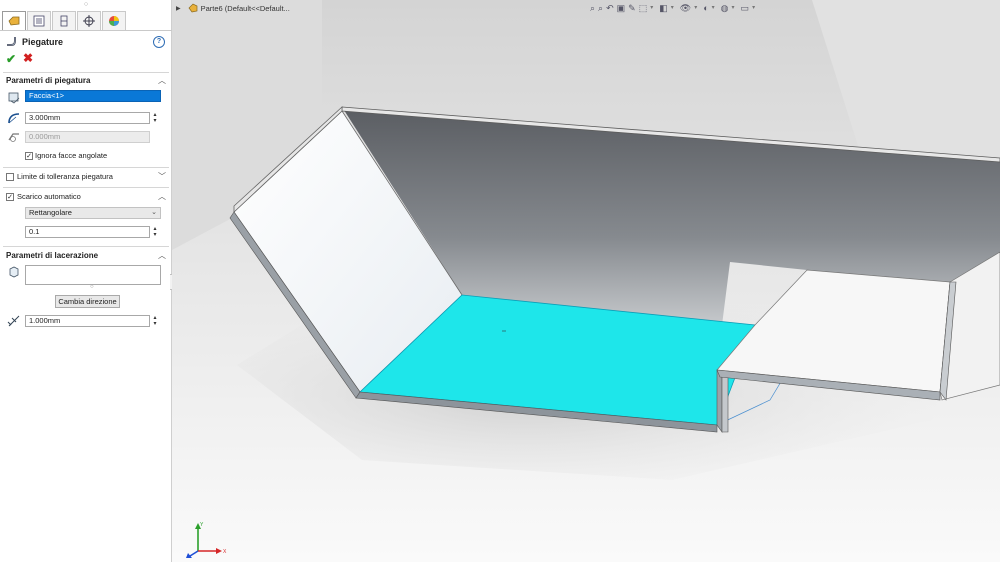  I want to click on tab-dimxpert, so click(89, 20).